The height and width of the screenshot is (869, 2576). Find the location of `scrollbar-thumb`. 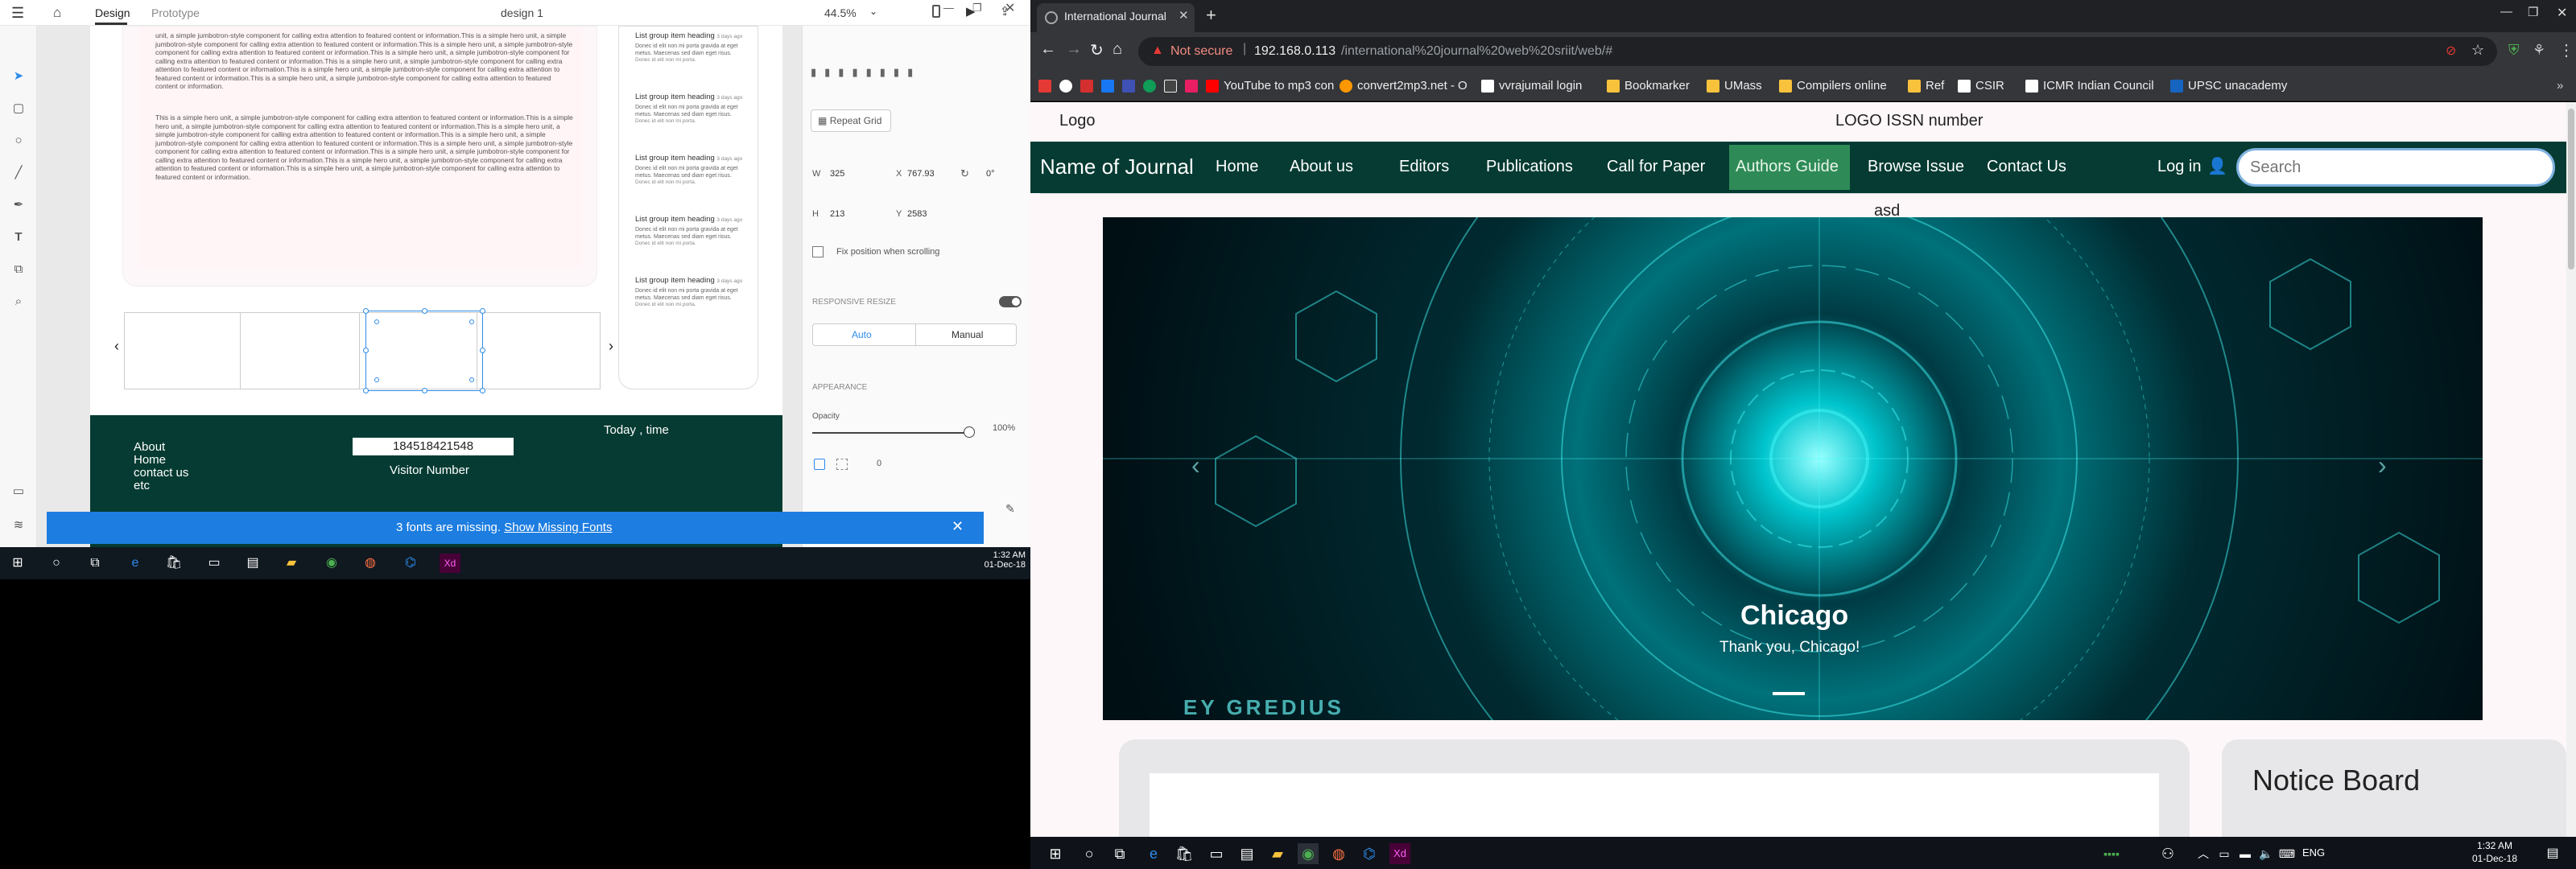

scrollbar-thumb is located at coordinates (2571, 189).